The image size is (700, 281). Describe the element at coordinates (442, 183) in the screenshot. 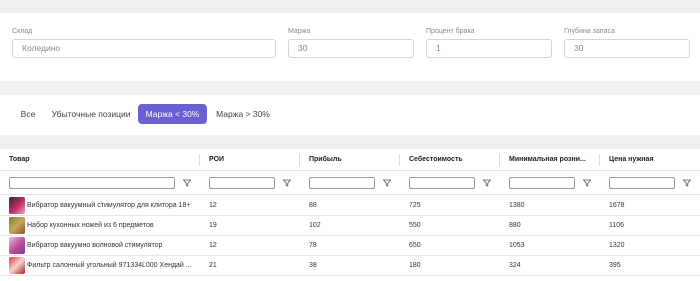

I see `cost-filter-input` at that location.